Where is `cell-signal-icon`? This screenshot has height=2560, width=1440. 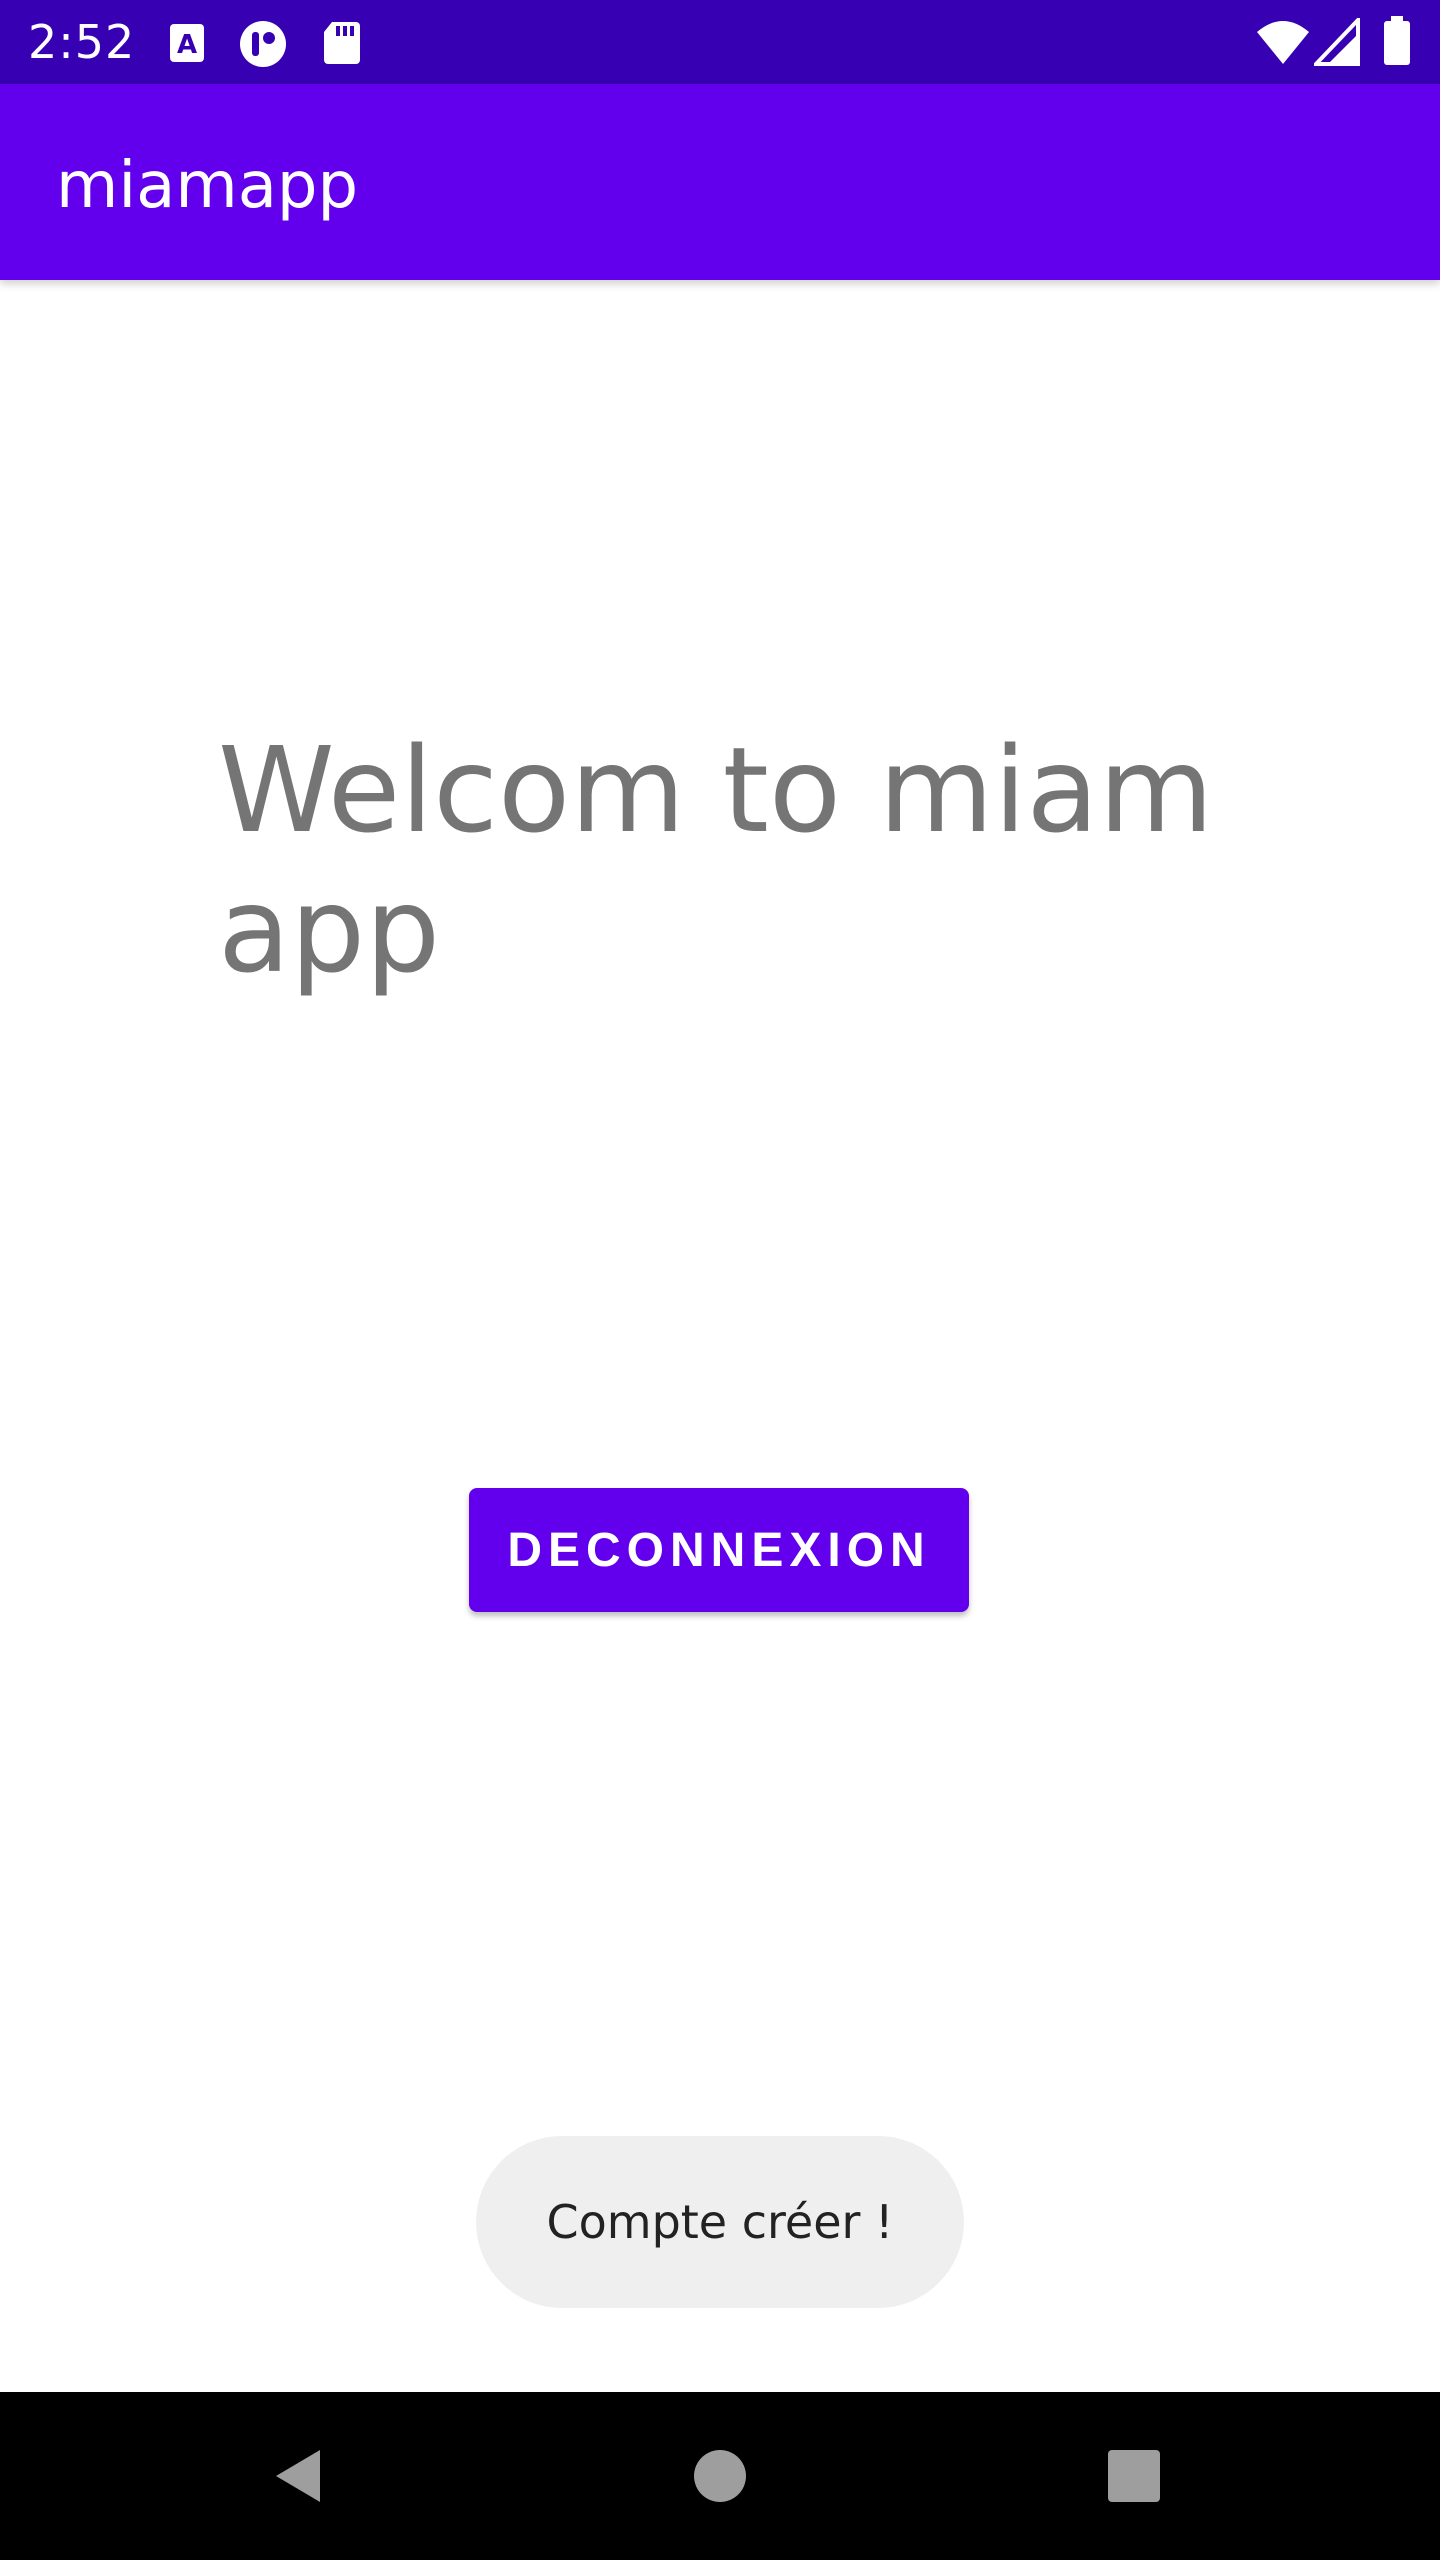
cell-signal-icon is located at coordinates (1335, 40).